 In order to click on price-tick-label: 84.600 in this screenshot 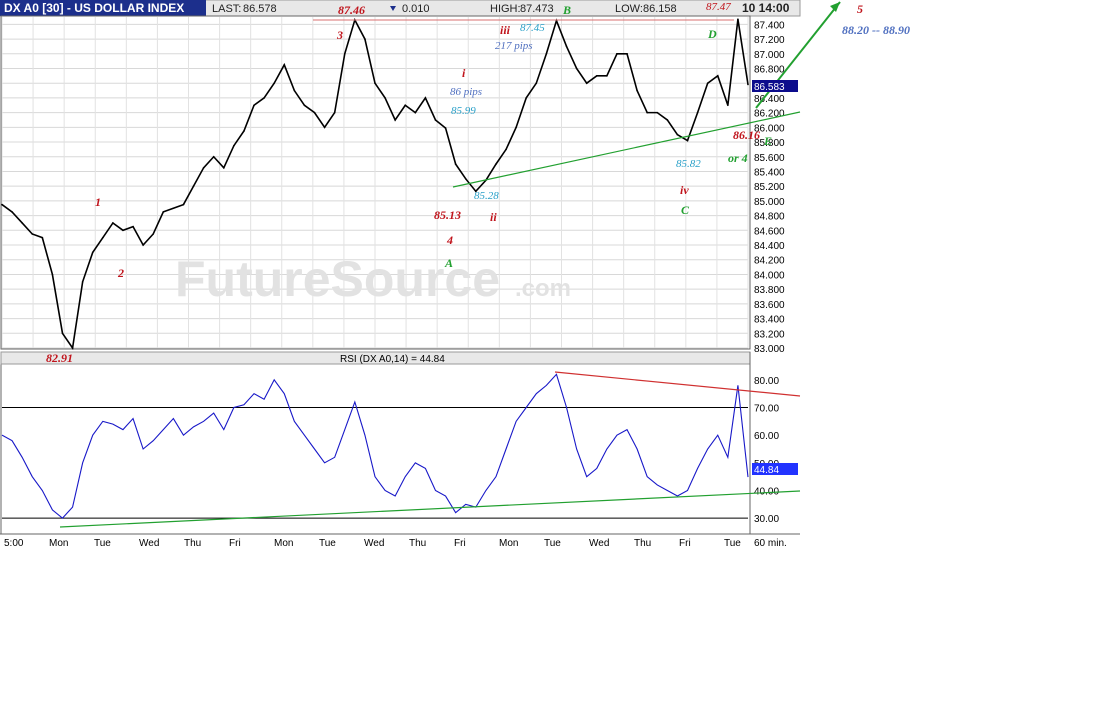, I will do `click(769, 231)`.